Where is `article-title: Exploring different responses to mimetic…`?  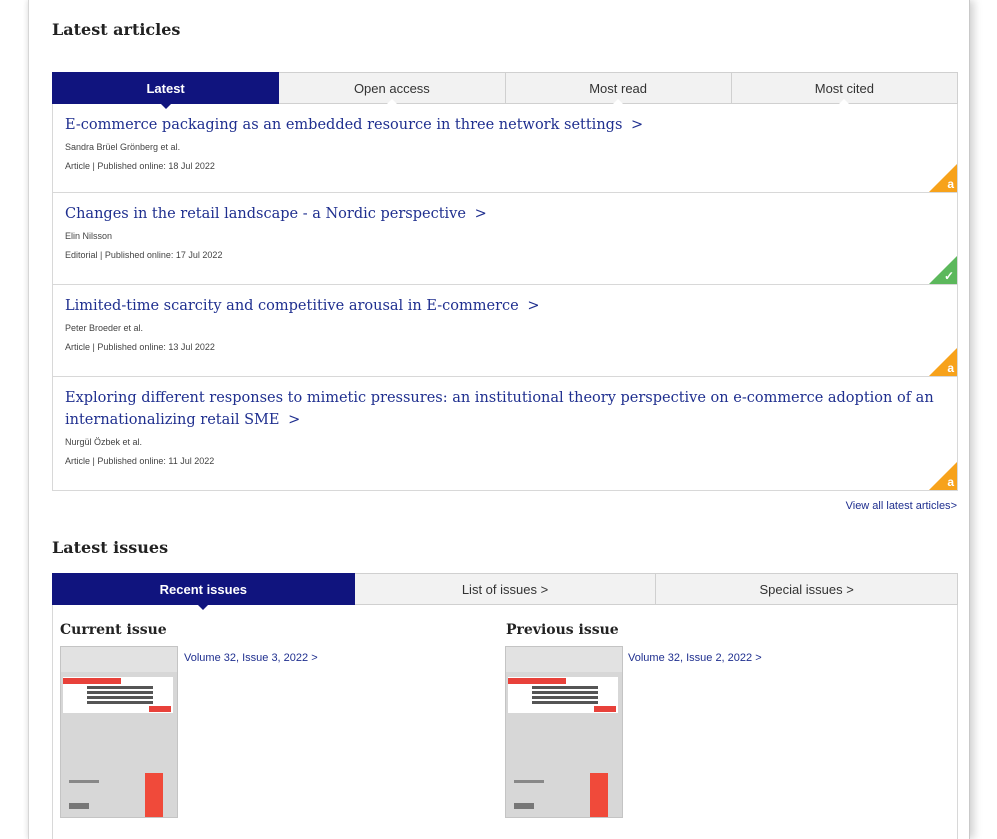 article-title: Exploring different responses to mimetic… is located at coordinates (499, 409).